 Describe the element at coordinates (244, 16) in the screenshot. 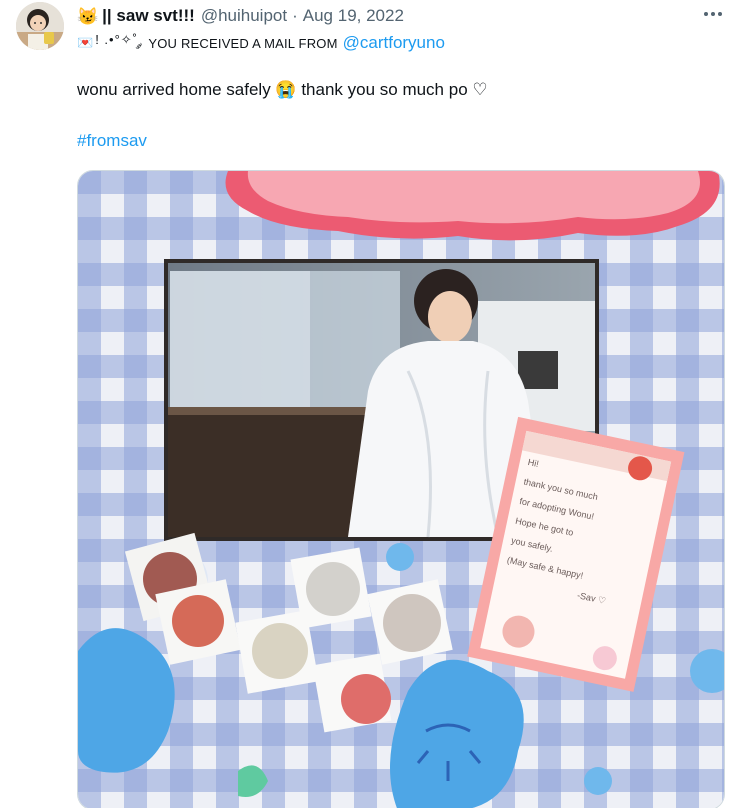

I see `user-handle: @huihuipot` at that location.